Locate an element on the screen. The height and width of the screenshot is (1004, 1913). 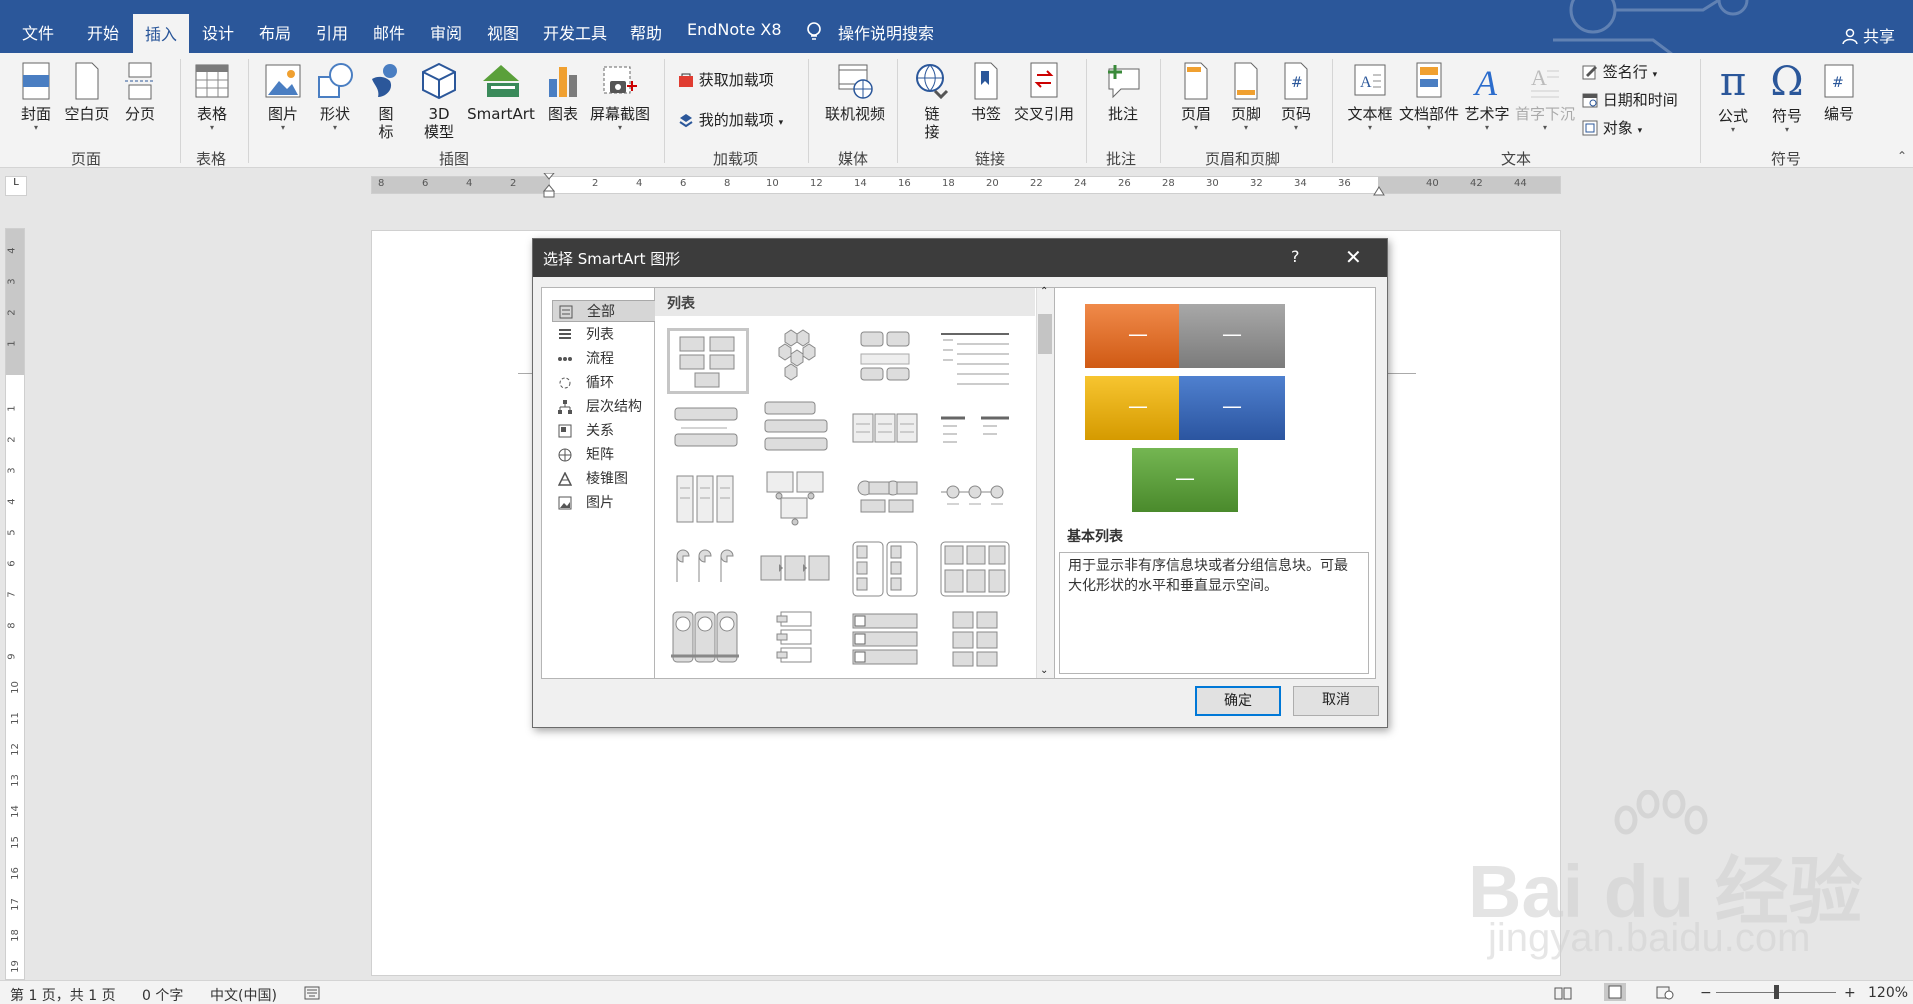
tab-developer: 开发工具 is located at coordinates (575, 32).